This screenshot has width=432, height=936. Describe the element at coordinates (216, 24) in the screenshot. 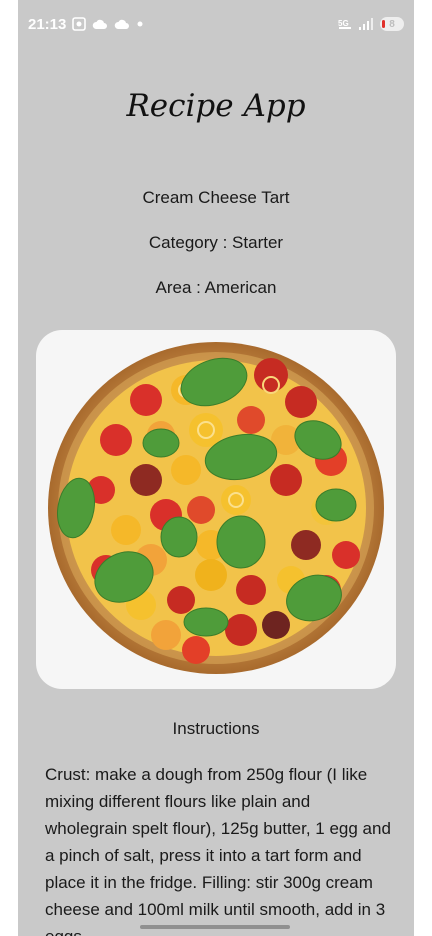

I see `status-bar: 21:13 5G 8` at that location.